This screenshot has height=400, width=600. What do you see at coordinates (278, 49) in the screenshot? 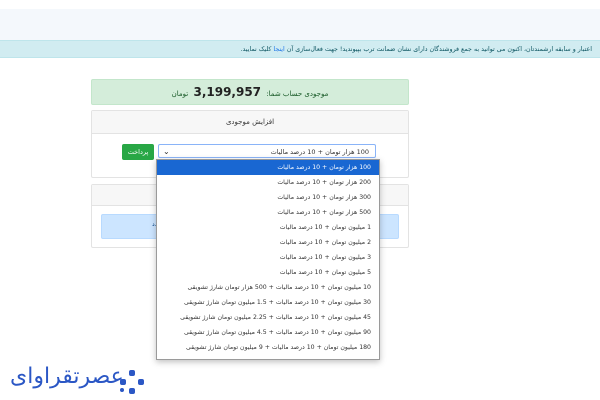
I see `notice-link: اینجا` at bounding box center [278, 49].